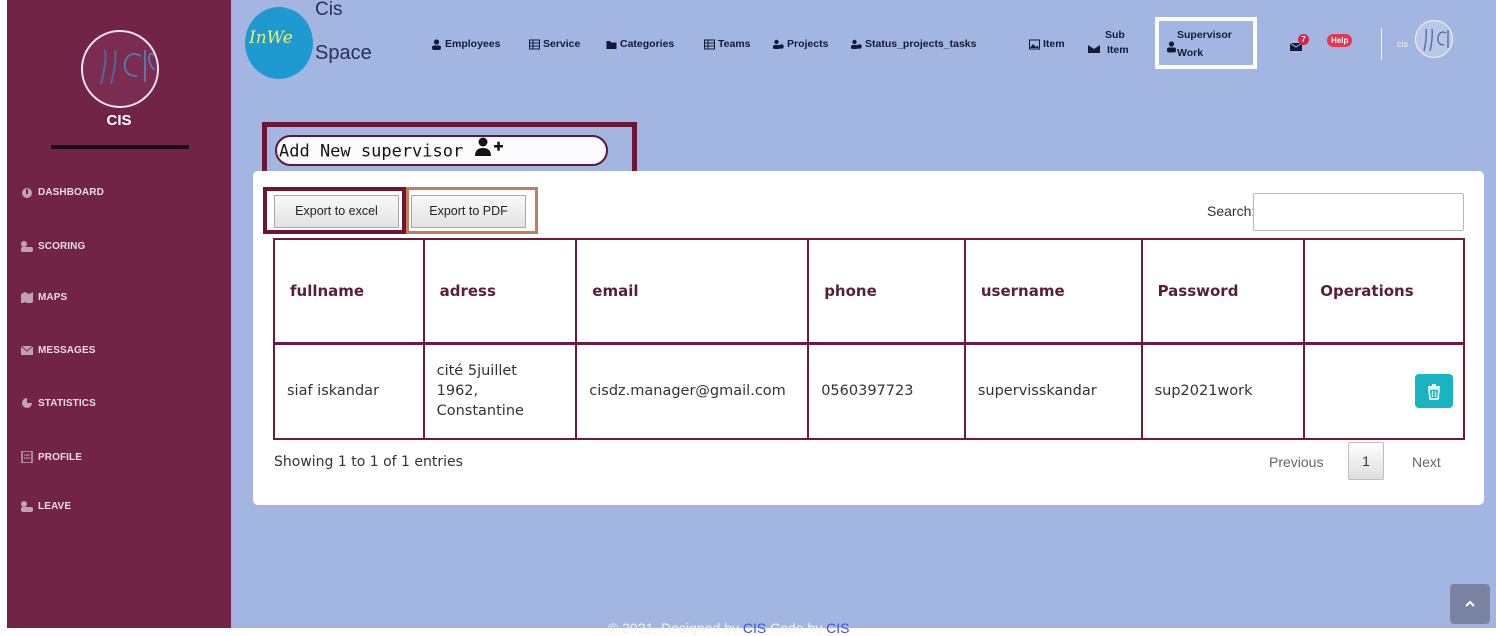  I want to click on column-header-password: Password, so click(1223, 291).